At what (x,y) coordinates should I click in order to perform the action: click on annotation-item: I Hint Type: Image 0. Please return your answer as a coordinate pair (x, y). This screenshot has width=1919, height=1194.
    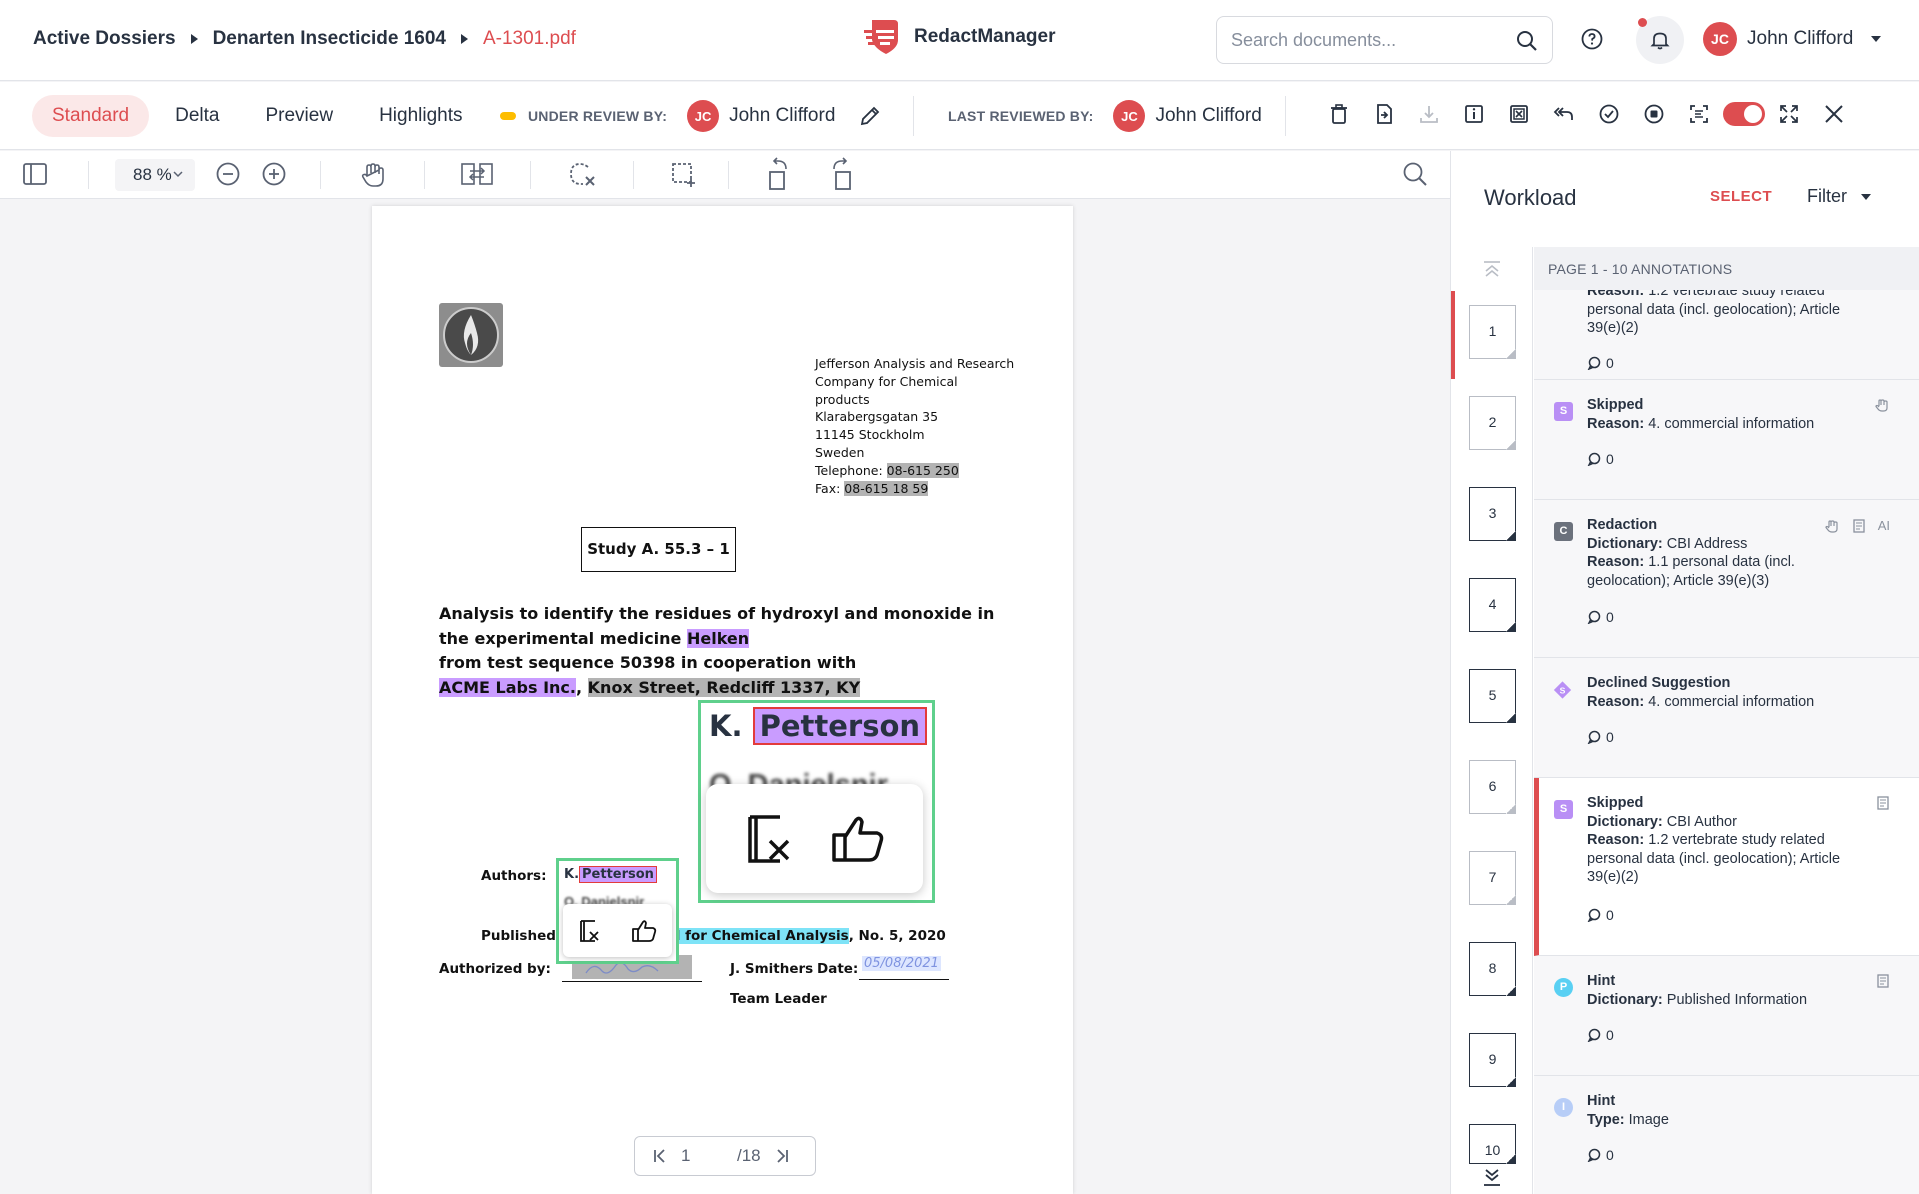
    Looking at the image, I should click on (1726, 1135).